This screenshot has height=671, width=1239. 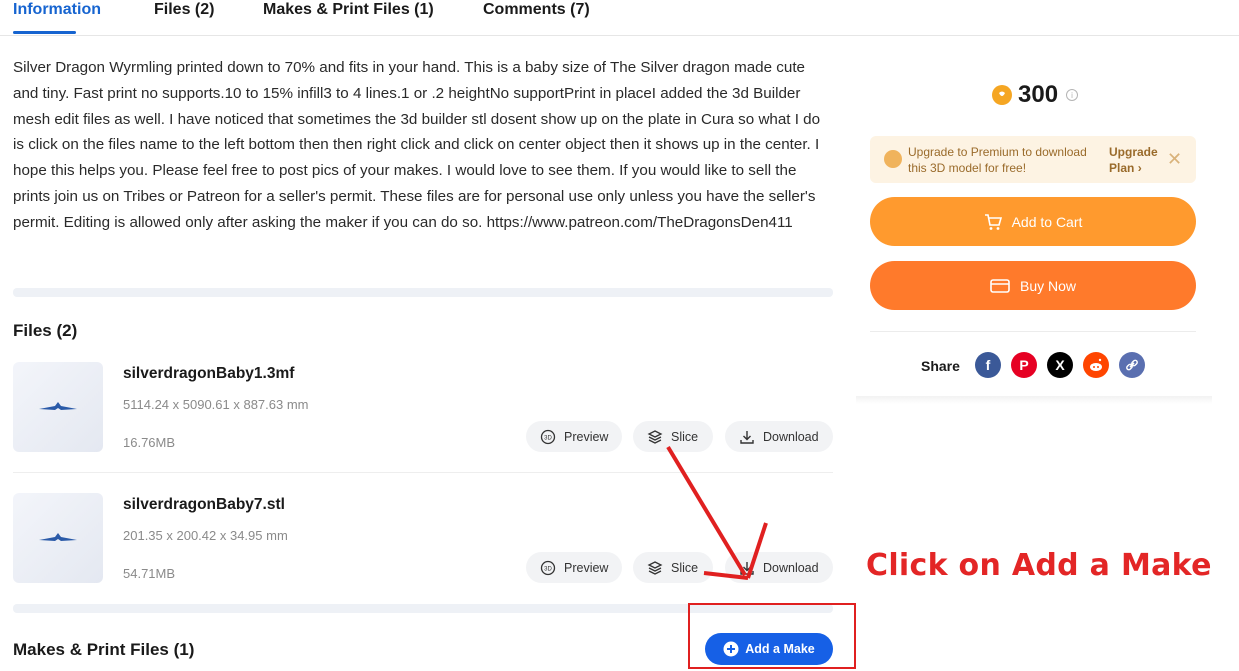 What do you see at coordinates (1039, 565) in the screenshot?
I see `annotation-text: Click on Add a Make` at bounding box center [1039, 565].